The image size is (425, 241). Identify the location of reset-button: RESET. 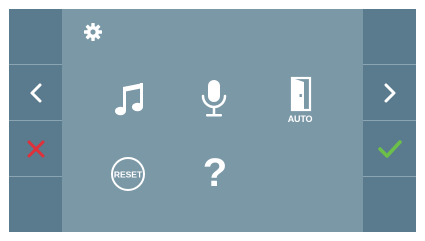
(128, 174).